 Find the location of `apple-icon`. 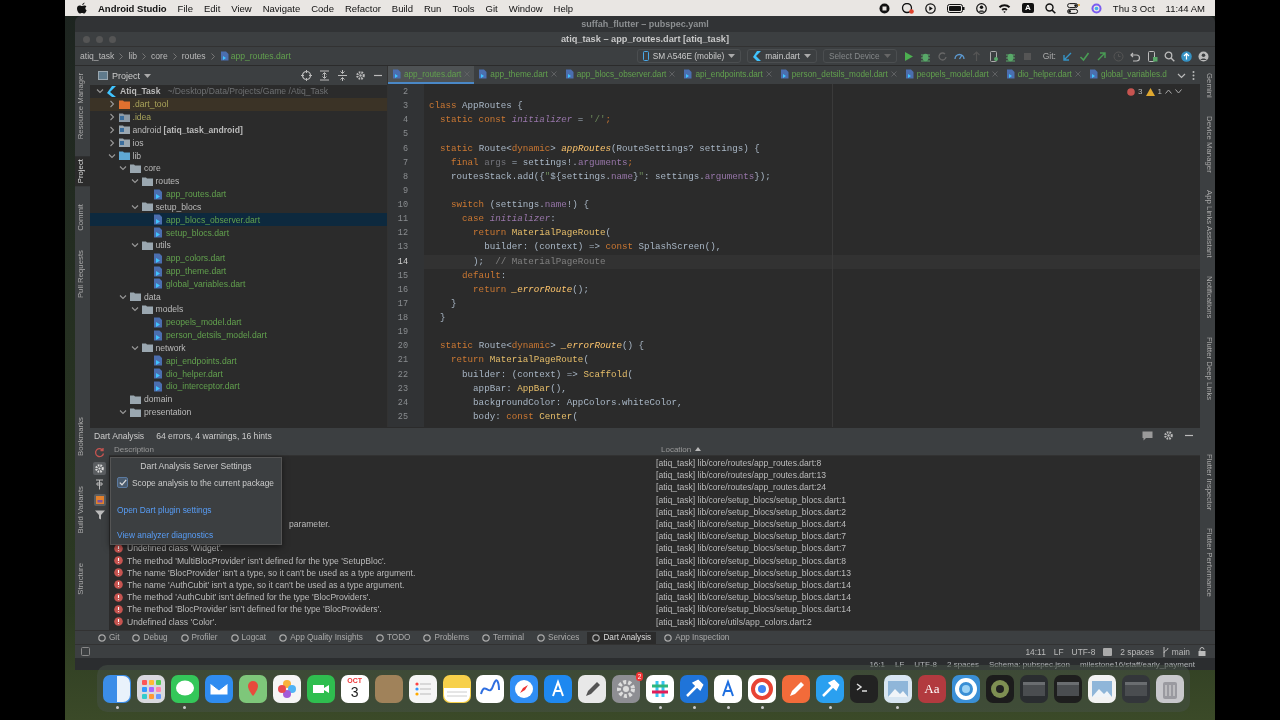

apple-icon is located at coordinates (82, 8).